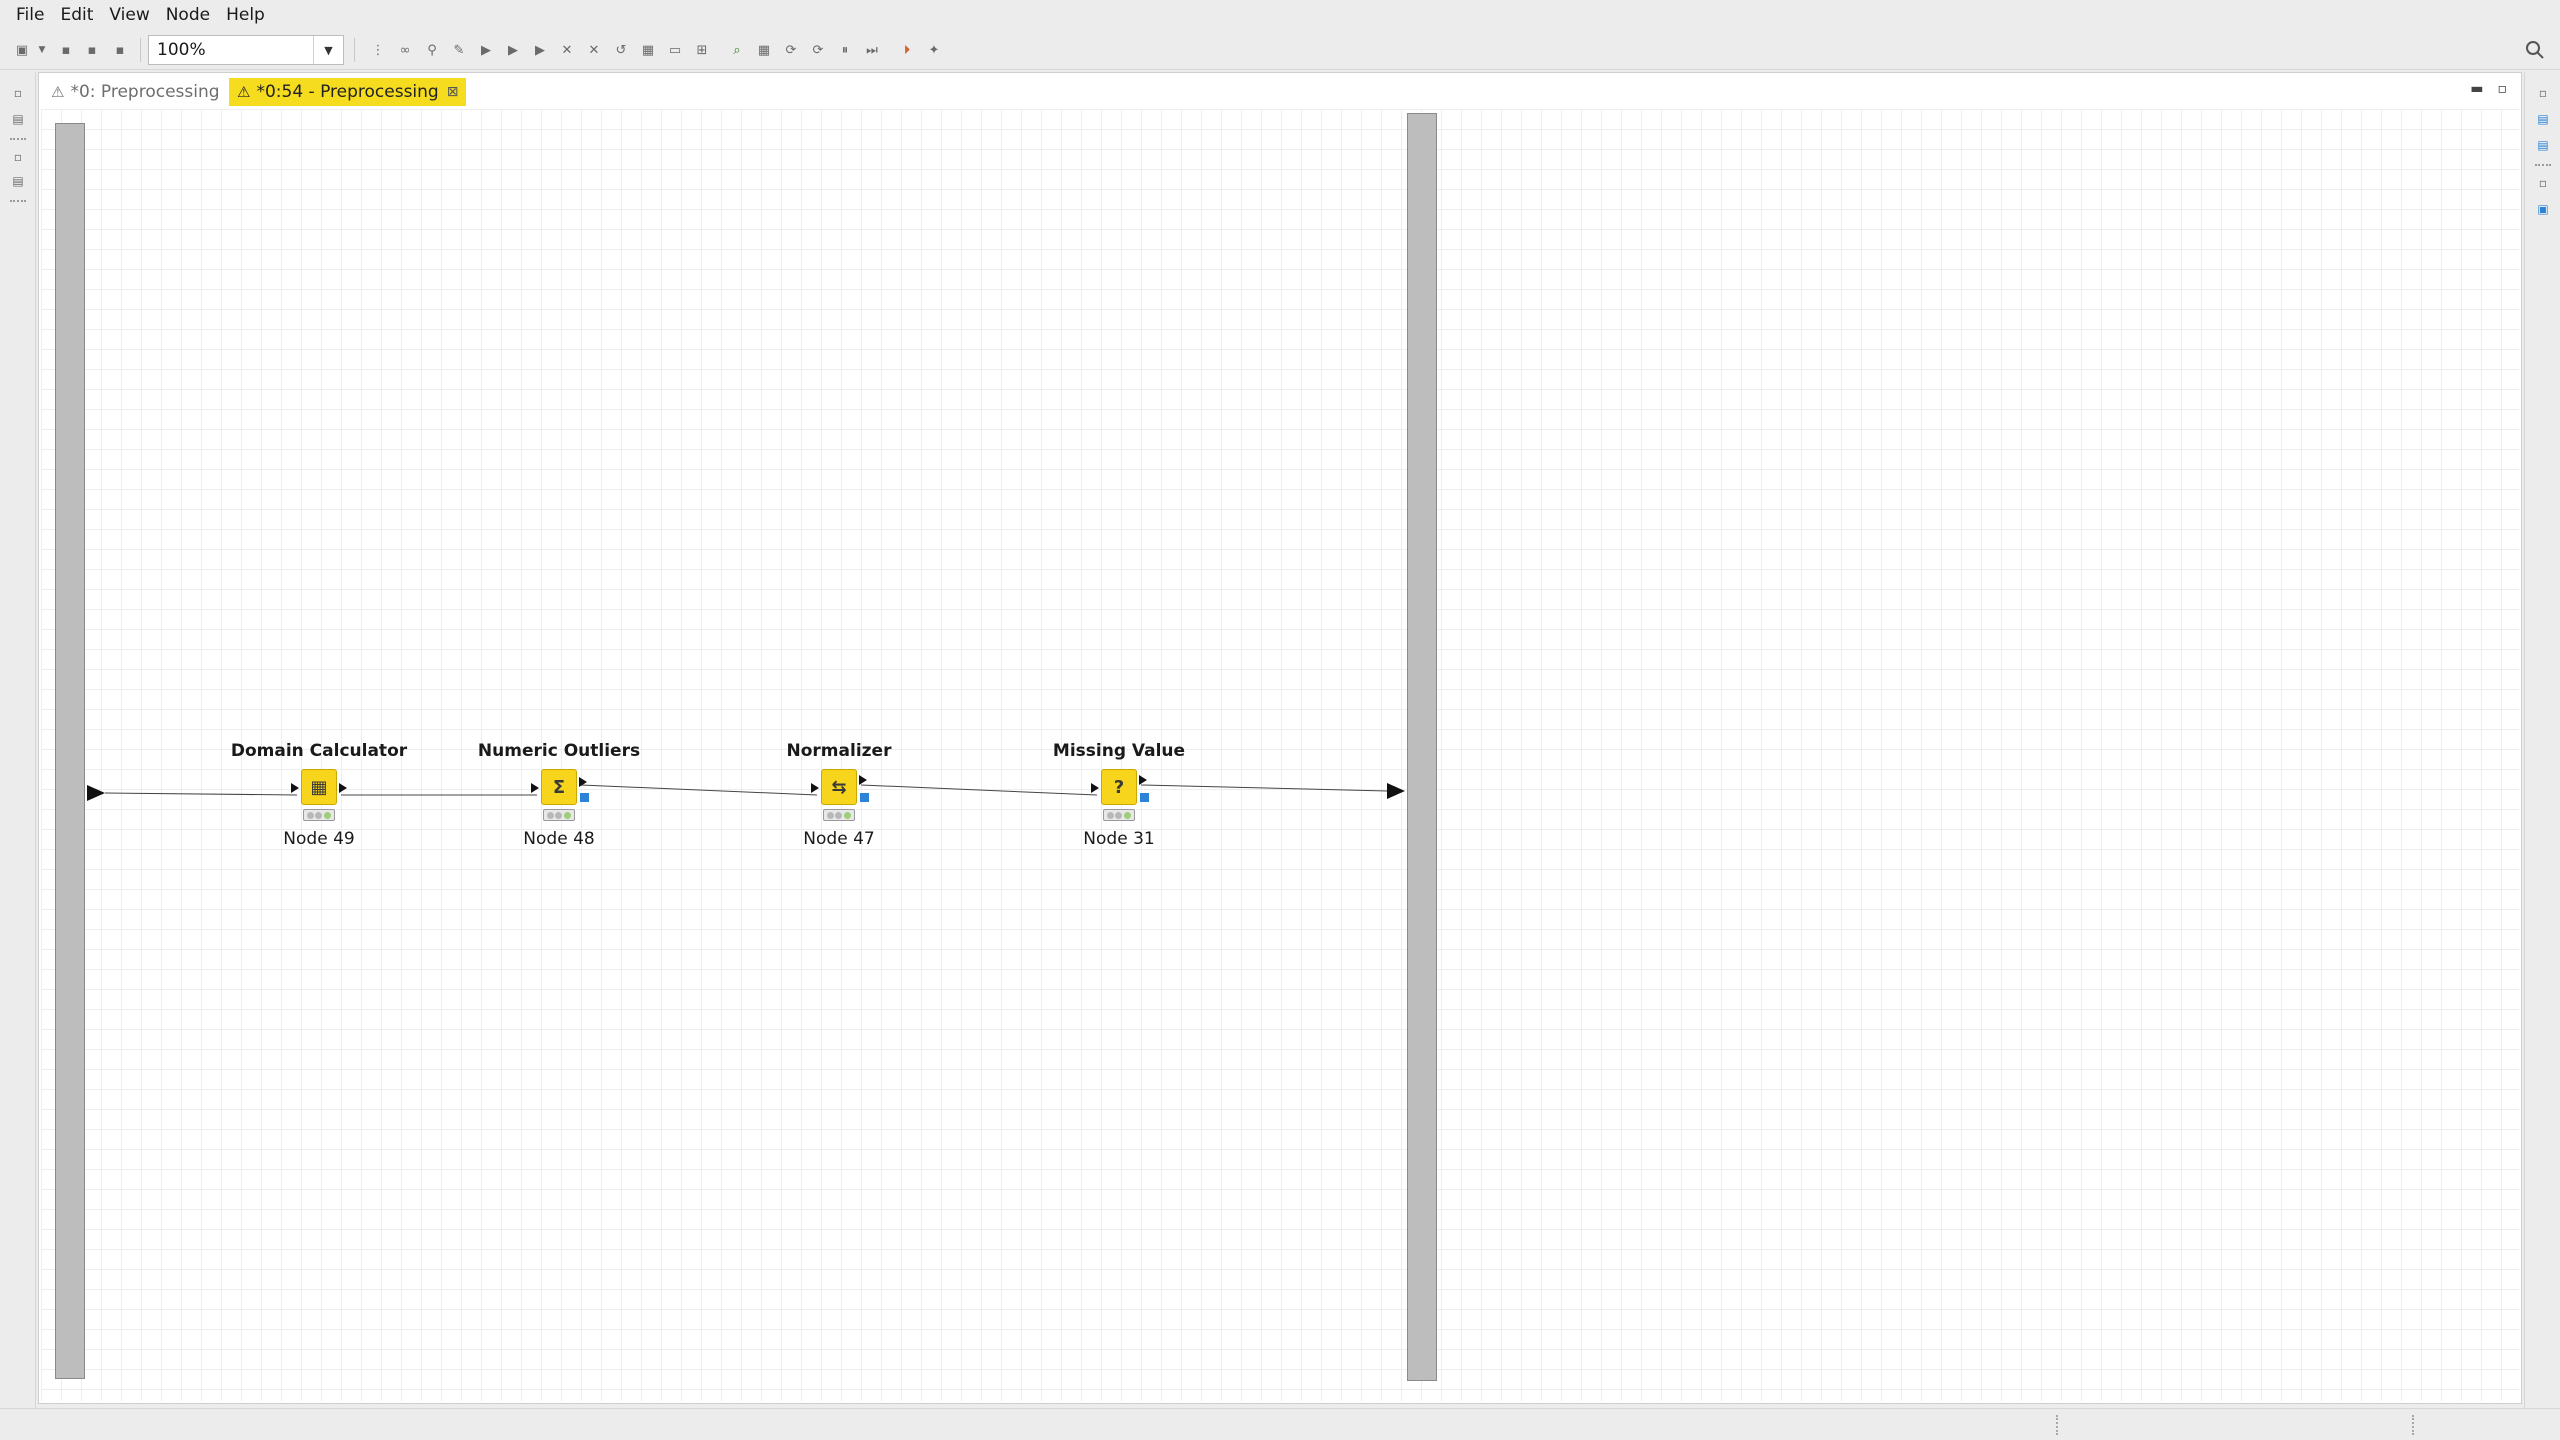 The width and height of the screenshot is (2560, 1440). What do you see at coordinates (96, 793) in the screenshot?
I see `metanode-in-port` at bounding box center [96, 793].